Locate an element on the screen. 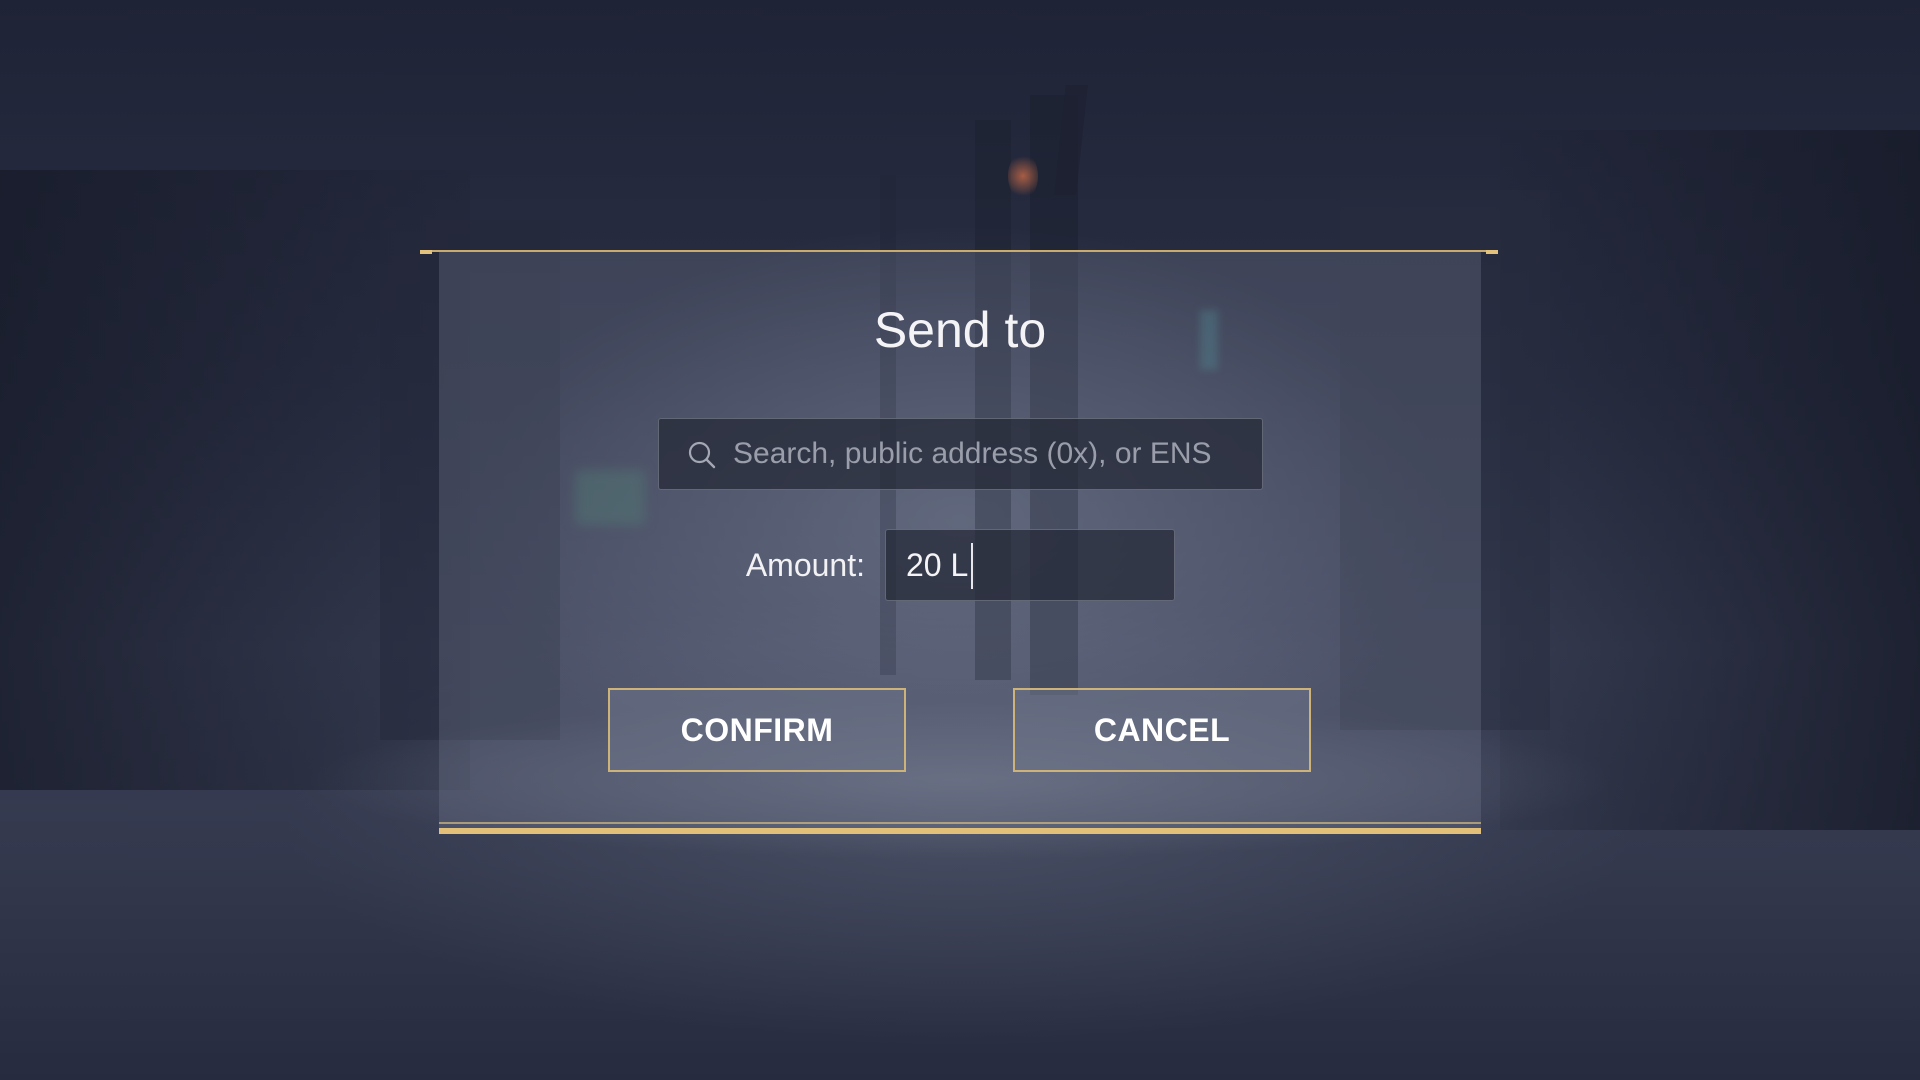 The height and width of the screenshot is (1080, 1920). dialog-top-border-cap-right is located at coordinates (1492, 252).